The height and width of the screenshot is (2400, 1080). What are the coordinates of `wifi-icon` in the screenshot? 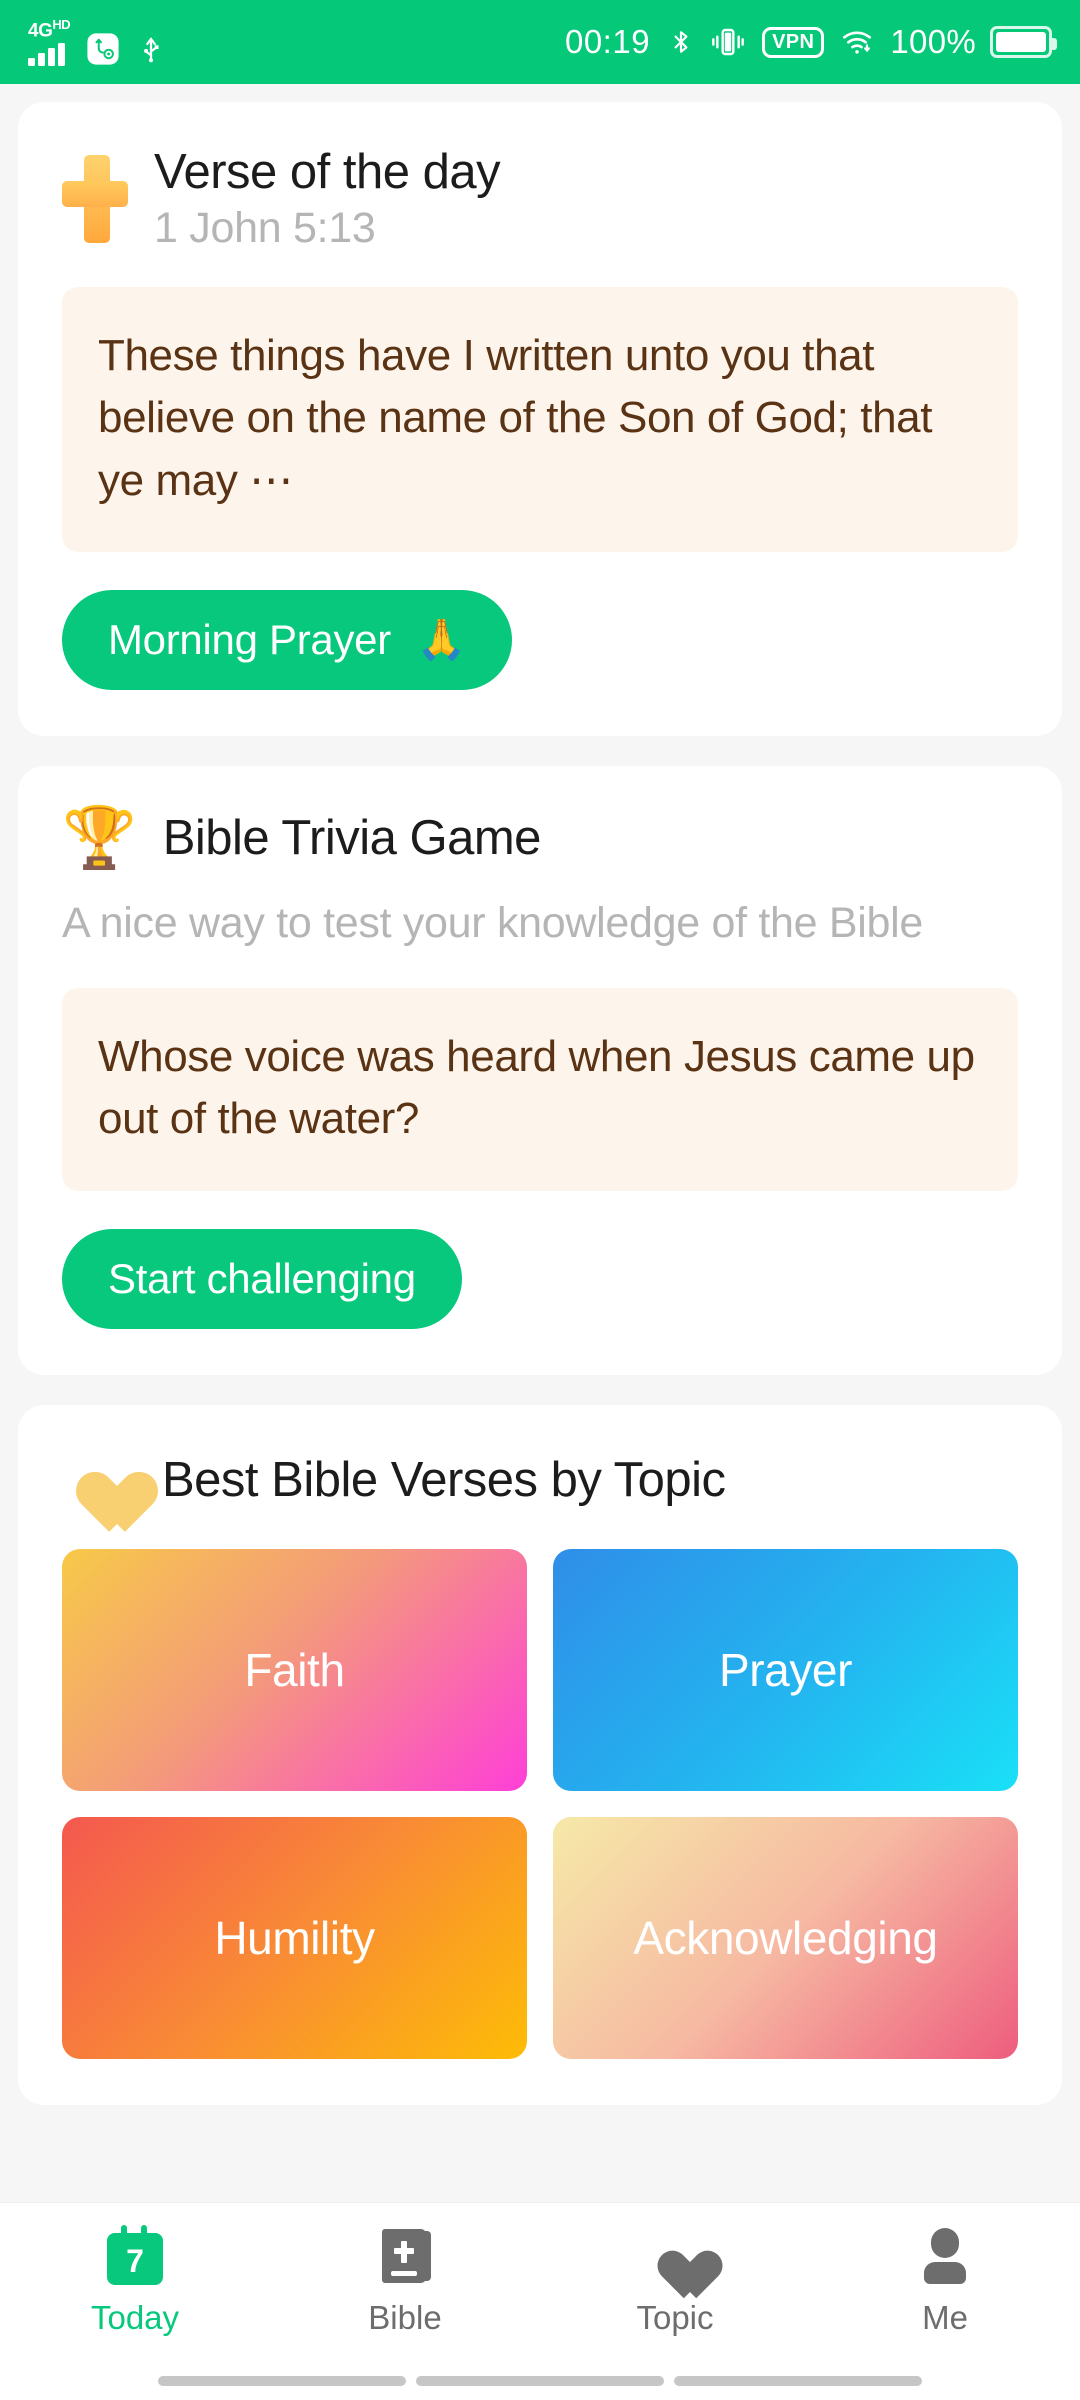 It's located at (857, 42).